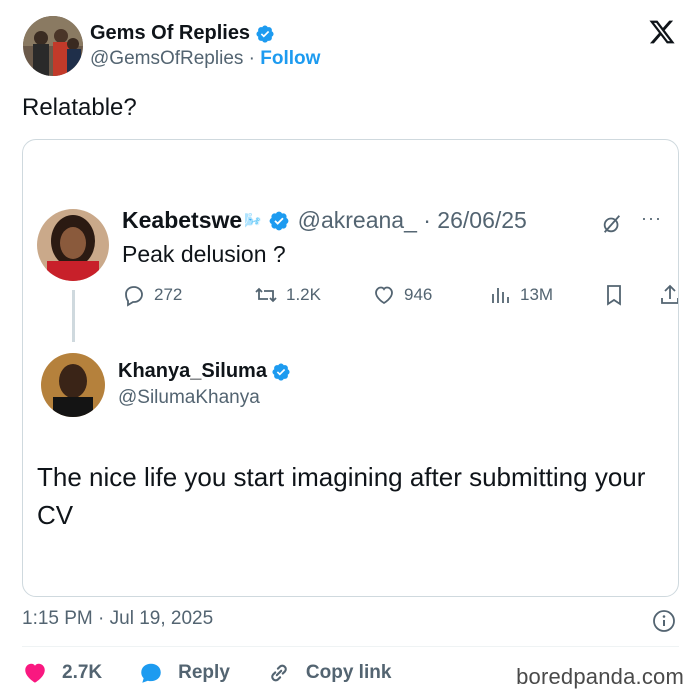  Describe the element at coordinates (612, 224) in the screenshot. I see `grok-icon` at that location.